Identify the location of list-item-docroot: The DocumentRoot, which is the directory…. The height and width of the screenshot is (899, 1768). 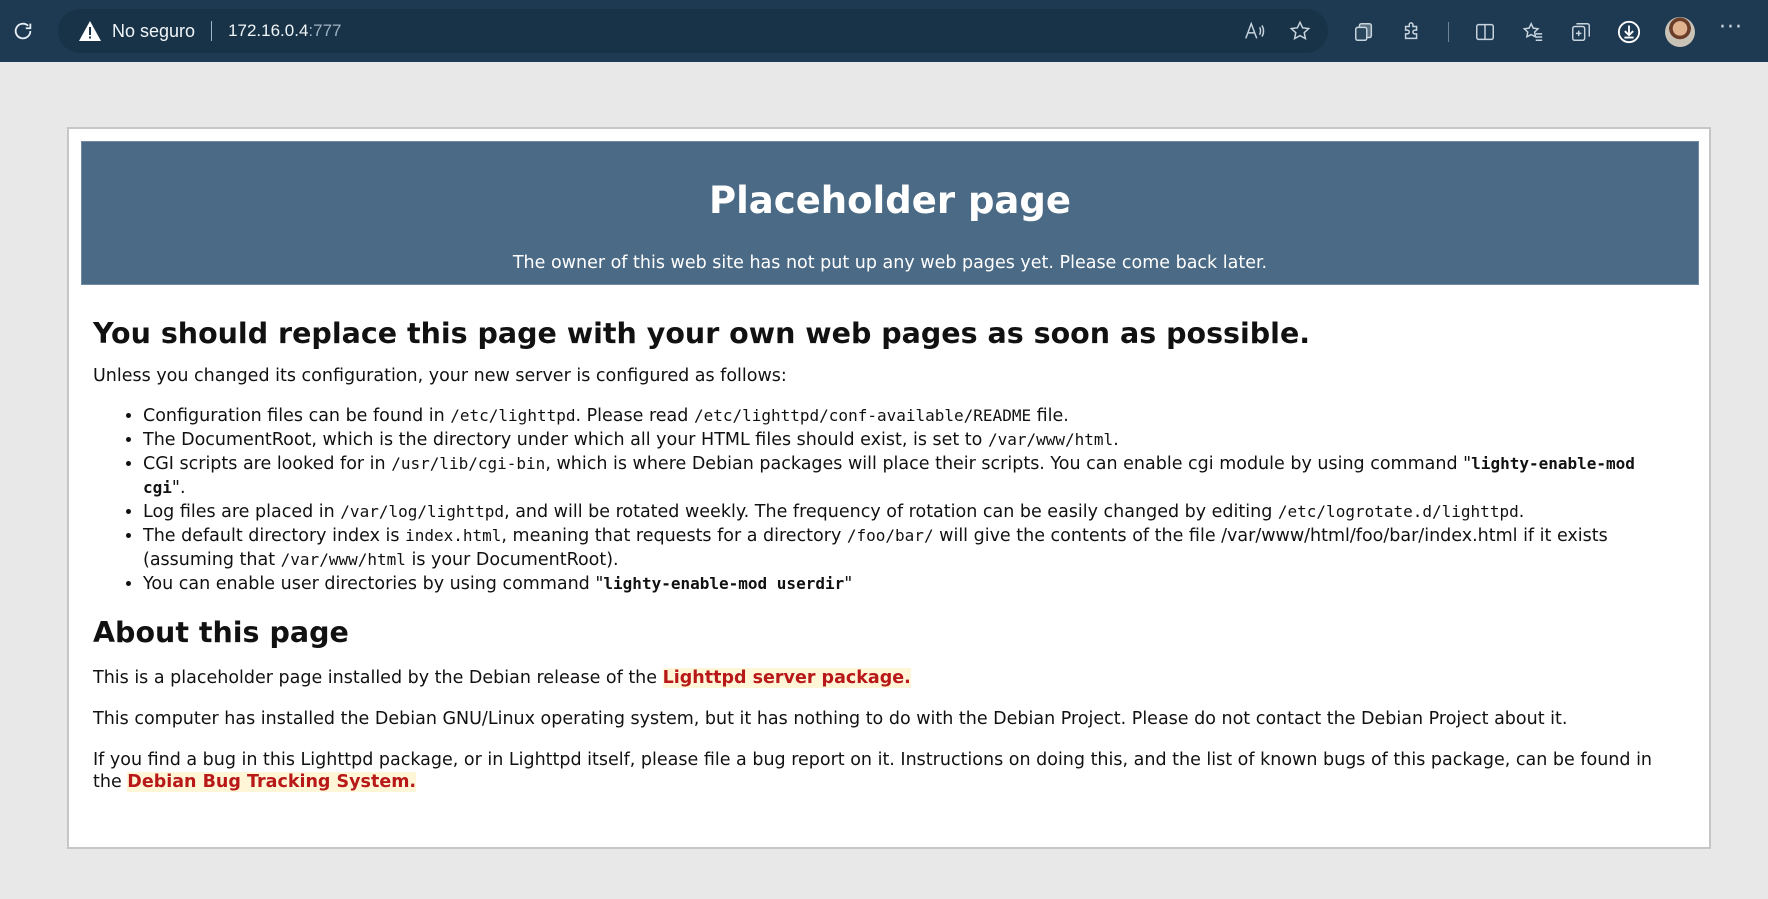
(913, 440).